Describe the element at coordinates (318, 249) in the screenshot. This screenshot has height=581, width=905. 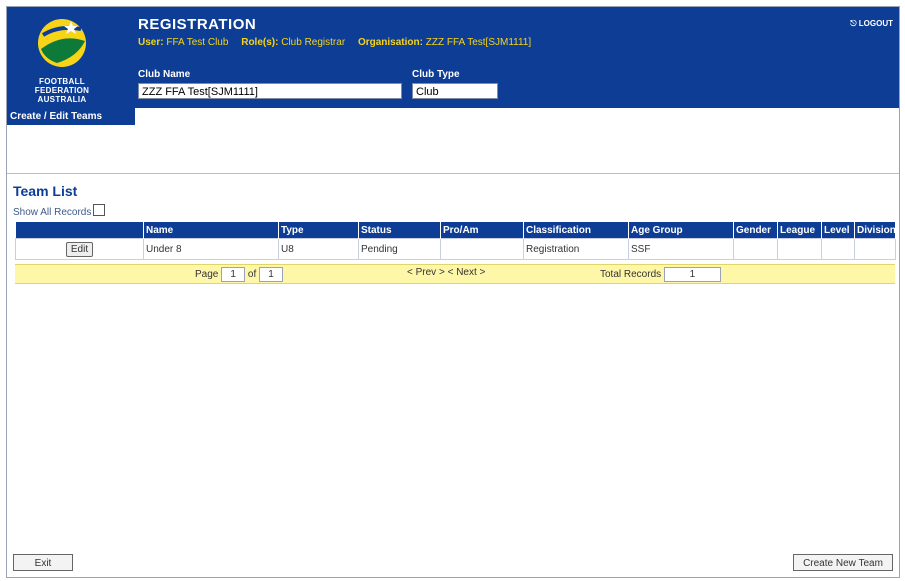
I see `cell-type: U8` at that location.